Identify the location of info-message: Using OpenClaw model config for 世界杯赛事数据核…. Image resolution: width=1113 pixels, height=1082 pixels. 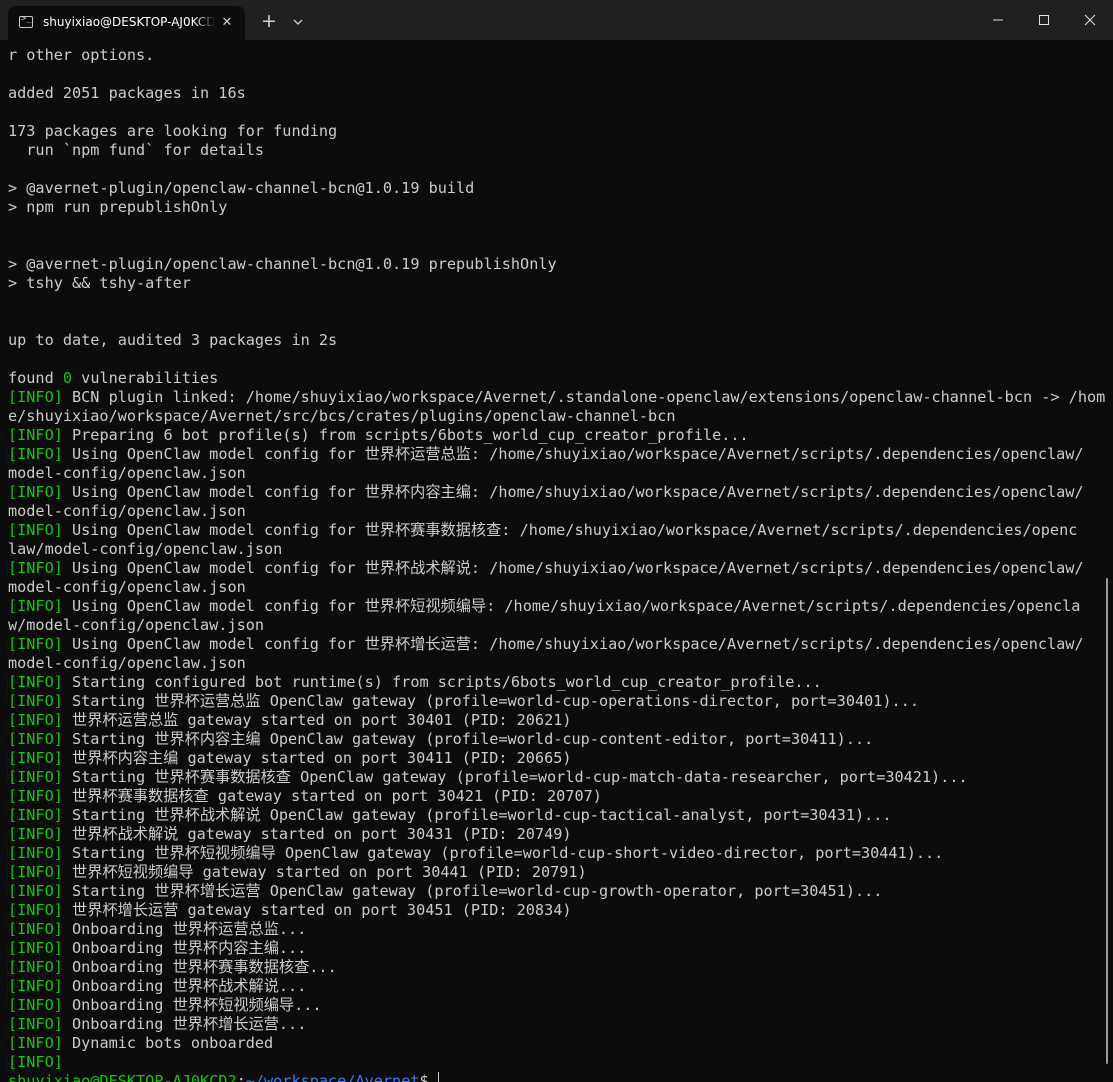
(570, 530).